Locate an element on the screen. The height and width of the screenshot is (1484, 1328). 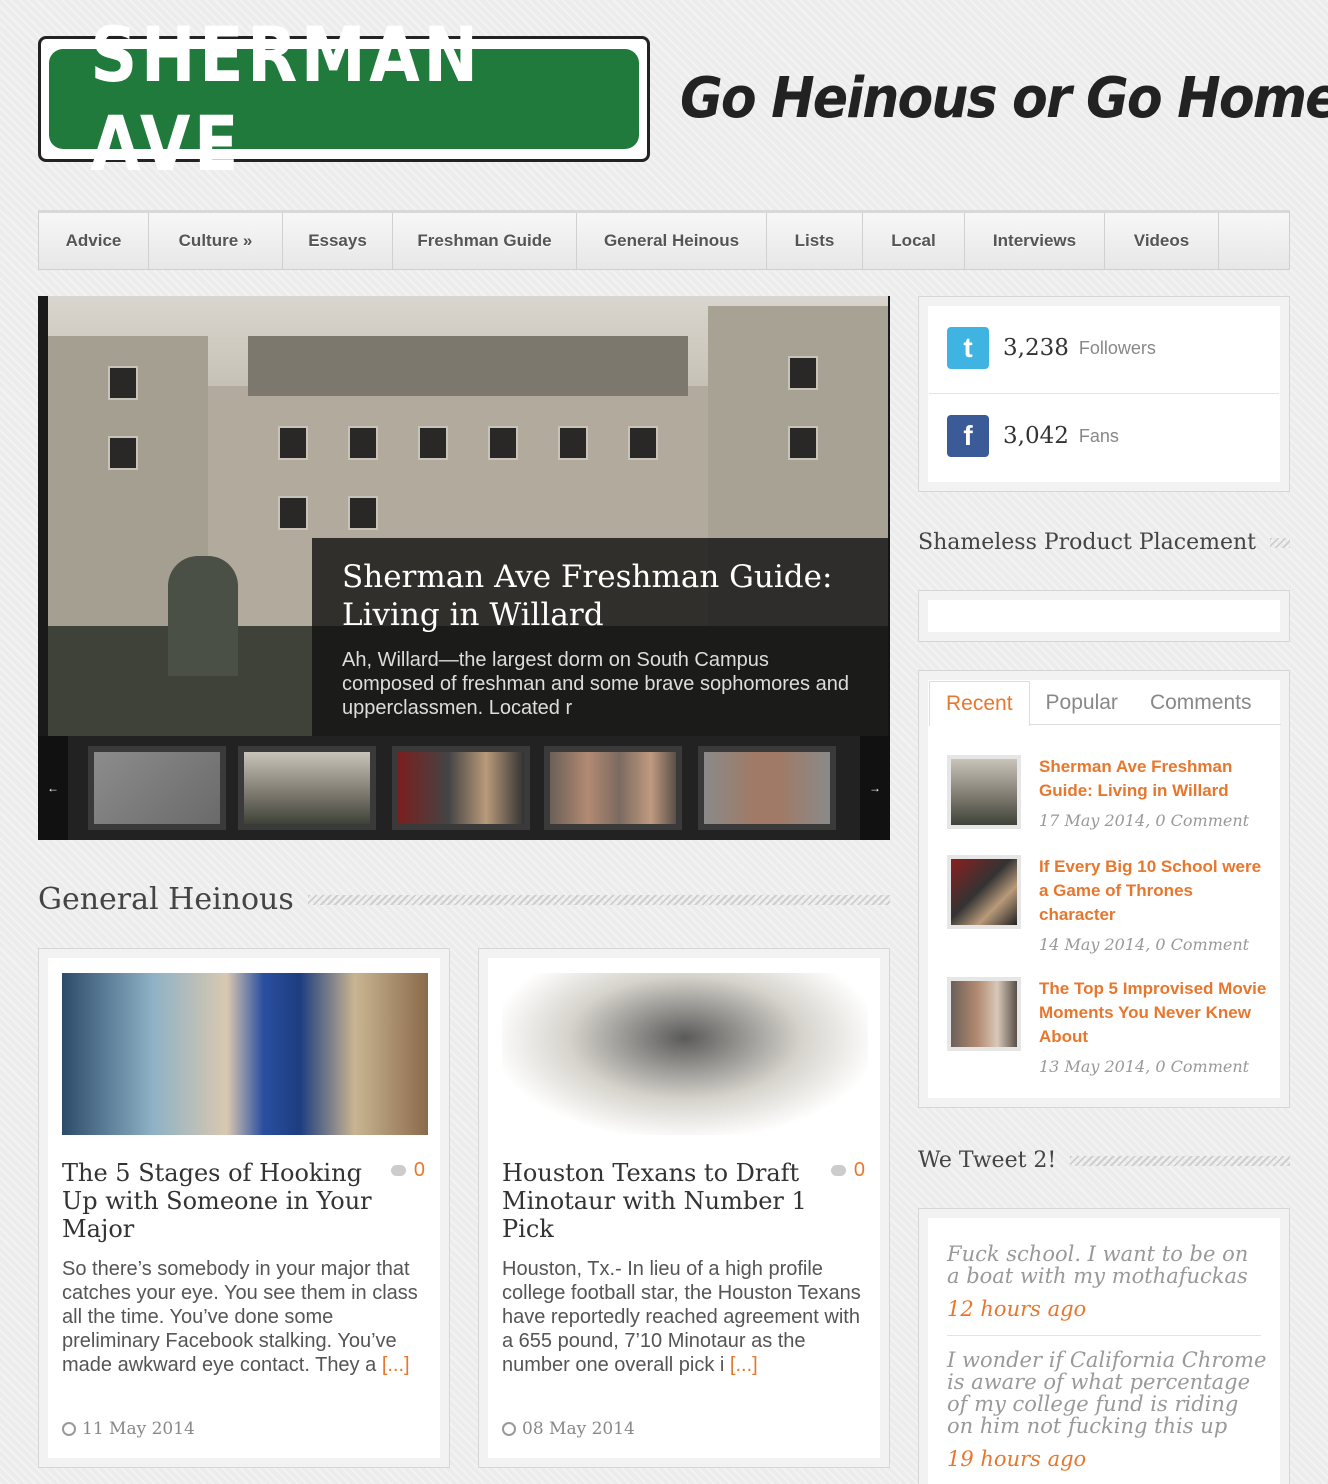
product-heading-text: Shameless Product Placement is located at coordinates (1087, 542).